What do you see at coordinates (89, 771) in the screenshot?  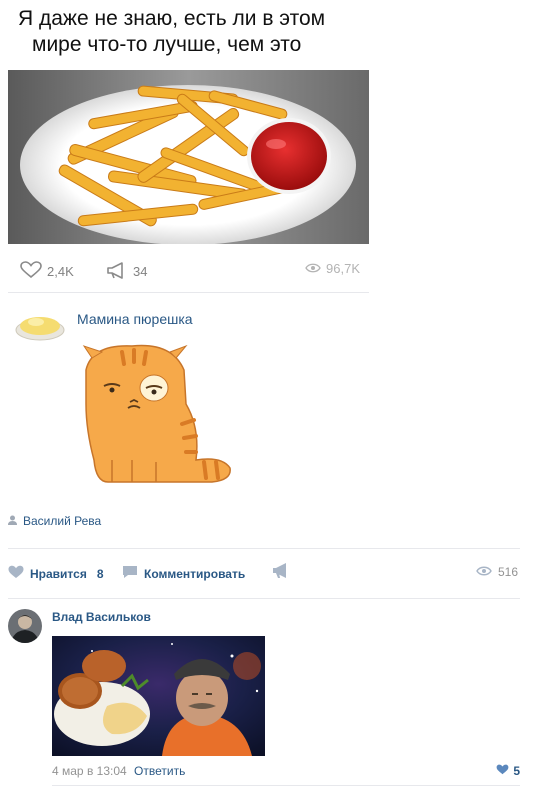 I see `comment2-date: 4 мар в 13:04` at bounding box center [89, 771].